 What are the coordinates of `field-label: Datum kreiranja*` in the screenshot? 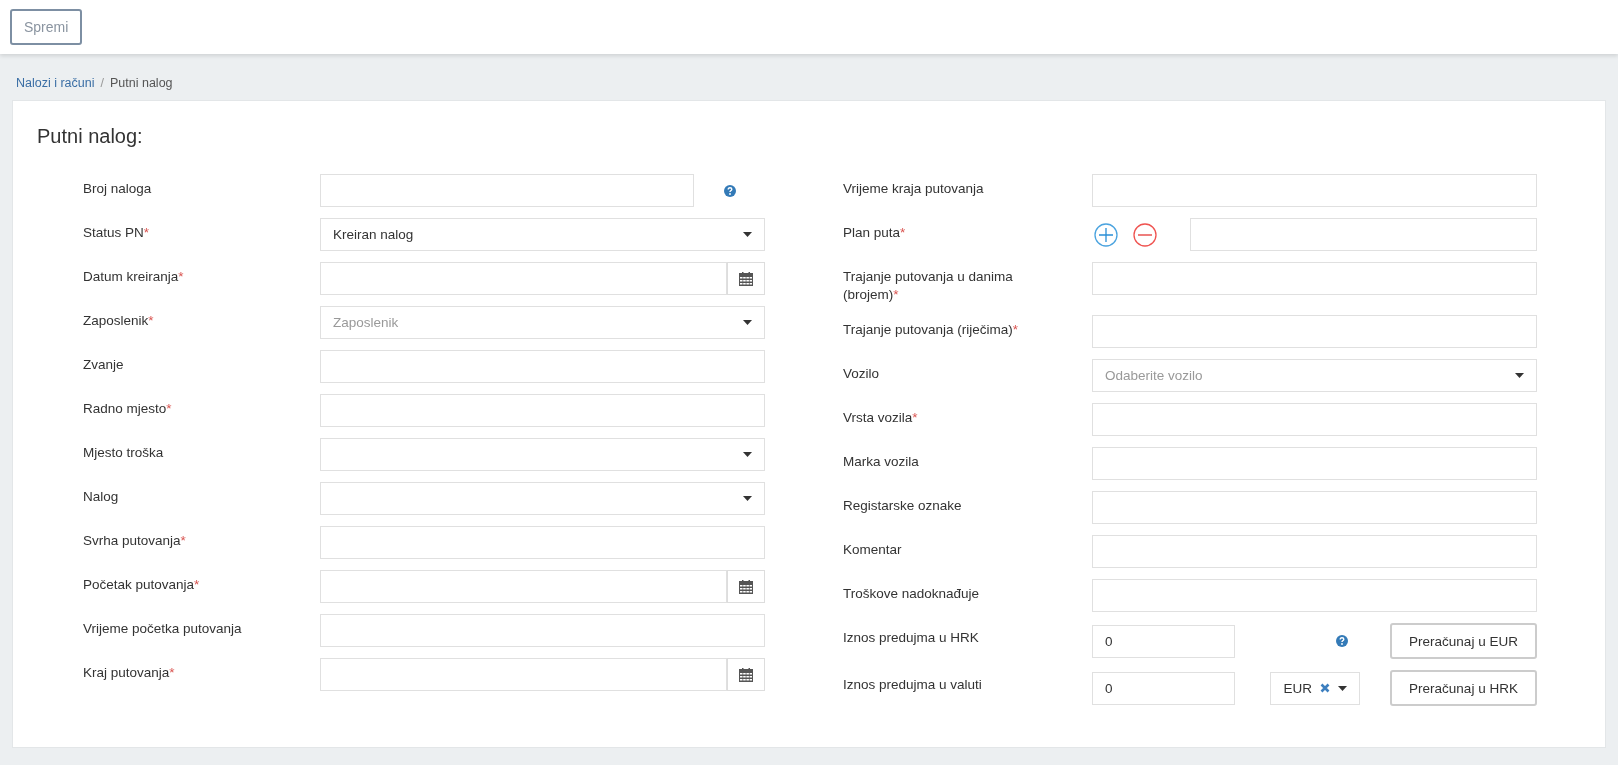 It's located at (134, 277).